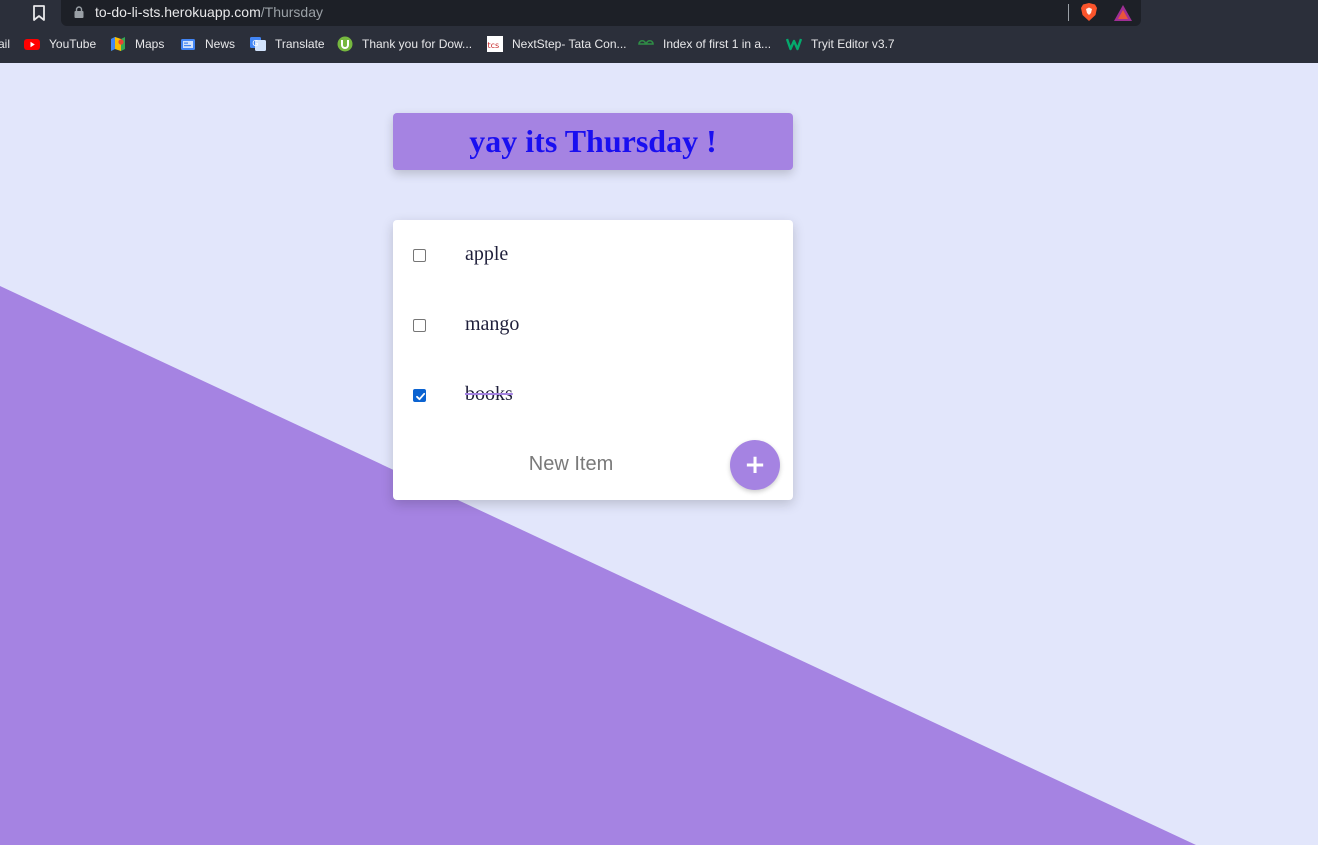 The image size is (1318, 845). I want to click on item-label: apple, so click(487, 254).